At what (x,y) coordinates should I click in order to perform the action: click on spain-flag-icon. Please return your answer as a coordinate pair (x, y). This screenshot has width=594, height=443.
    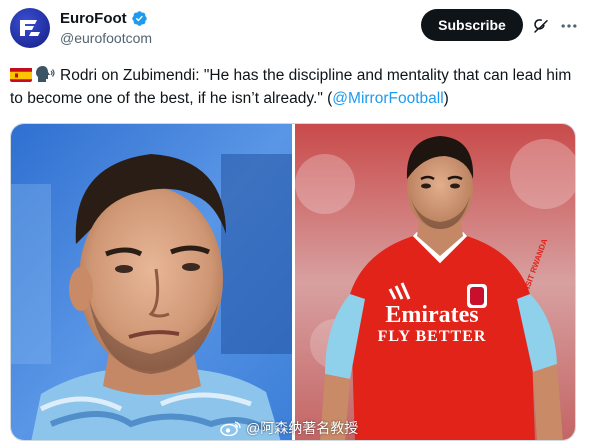
    Looking at the image, I should click on (21, 74).